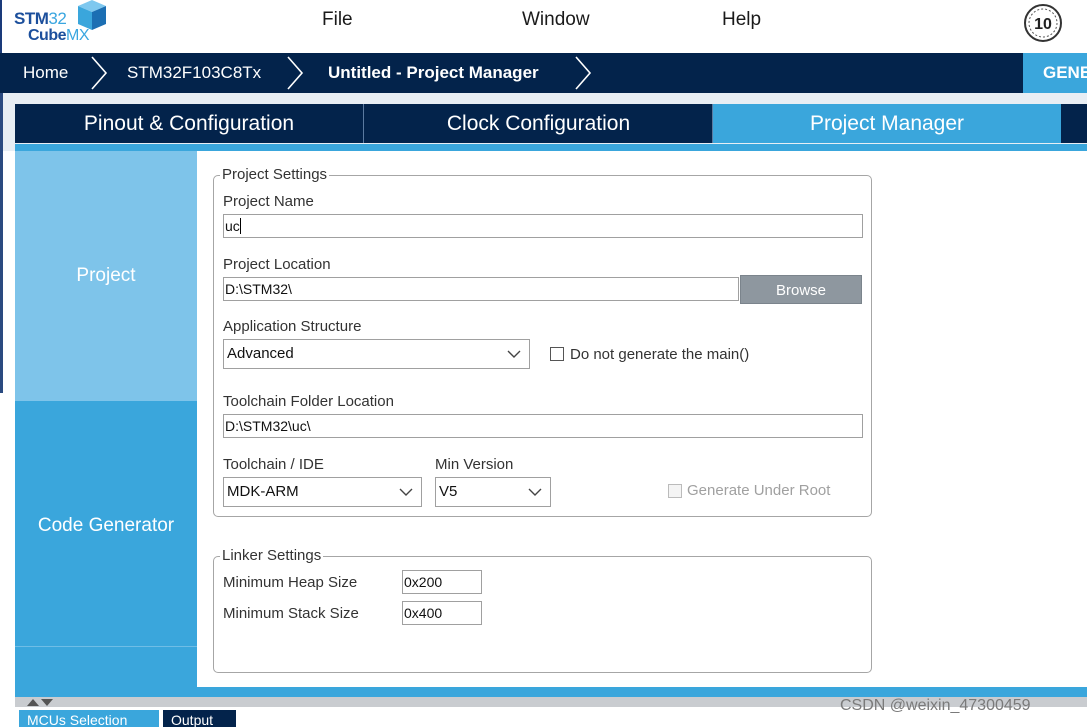  What do you see at coordinates (260, 353) in the screenshot?
I see `application-structure-value: Advanced` at bounding box center [260, 353].